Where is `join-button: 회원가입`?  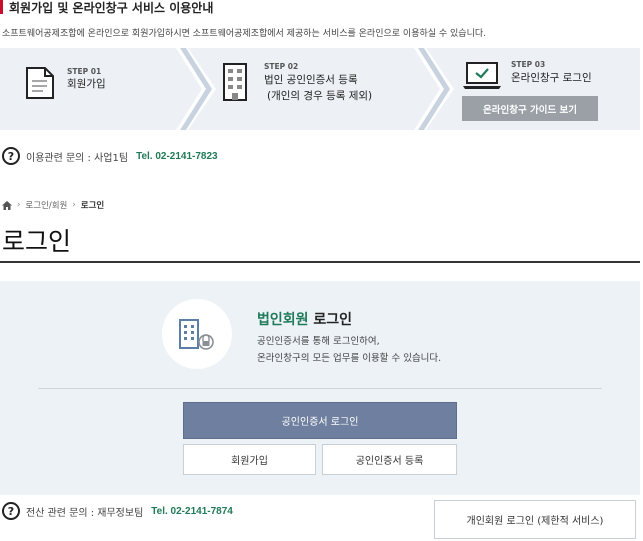
join-button: 회원가입 is located at coordinates (249, 459).